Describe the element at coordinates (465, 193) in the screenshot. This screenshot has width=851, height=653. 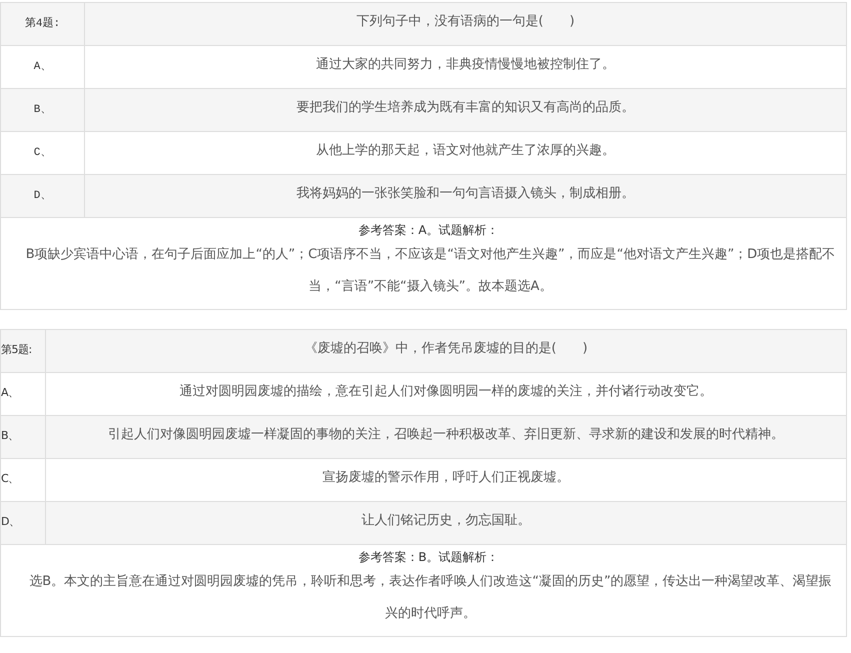
I see `option-text: 我将妈妈的一张张笑脸和一句句言语摄入镜头，制成相册。` at that location.